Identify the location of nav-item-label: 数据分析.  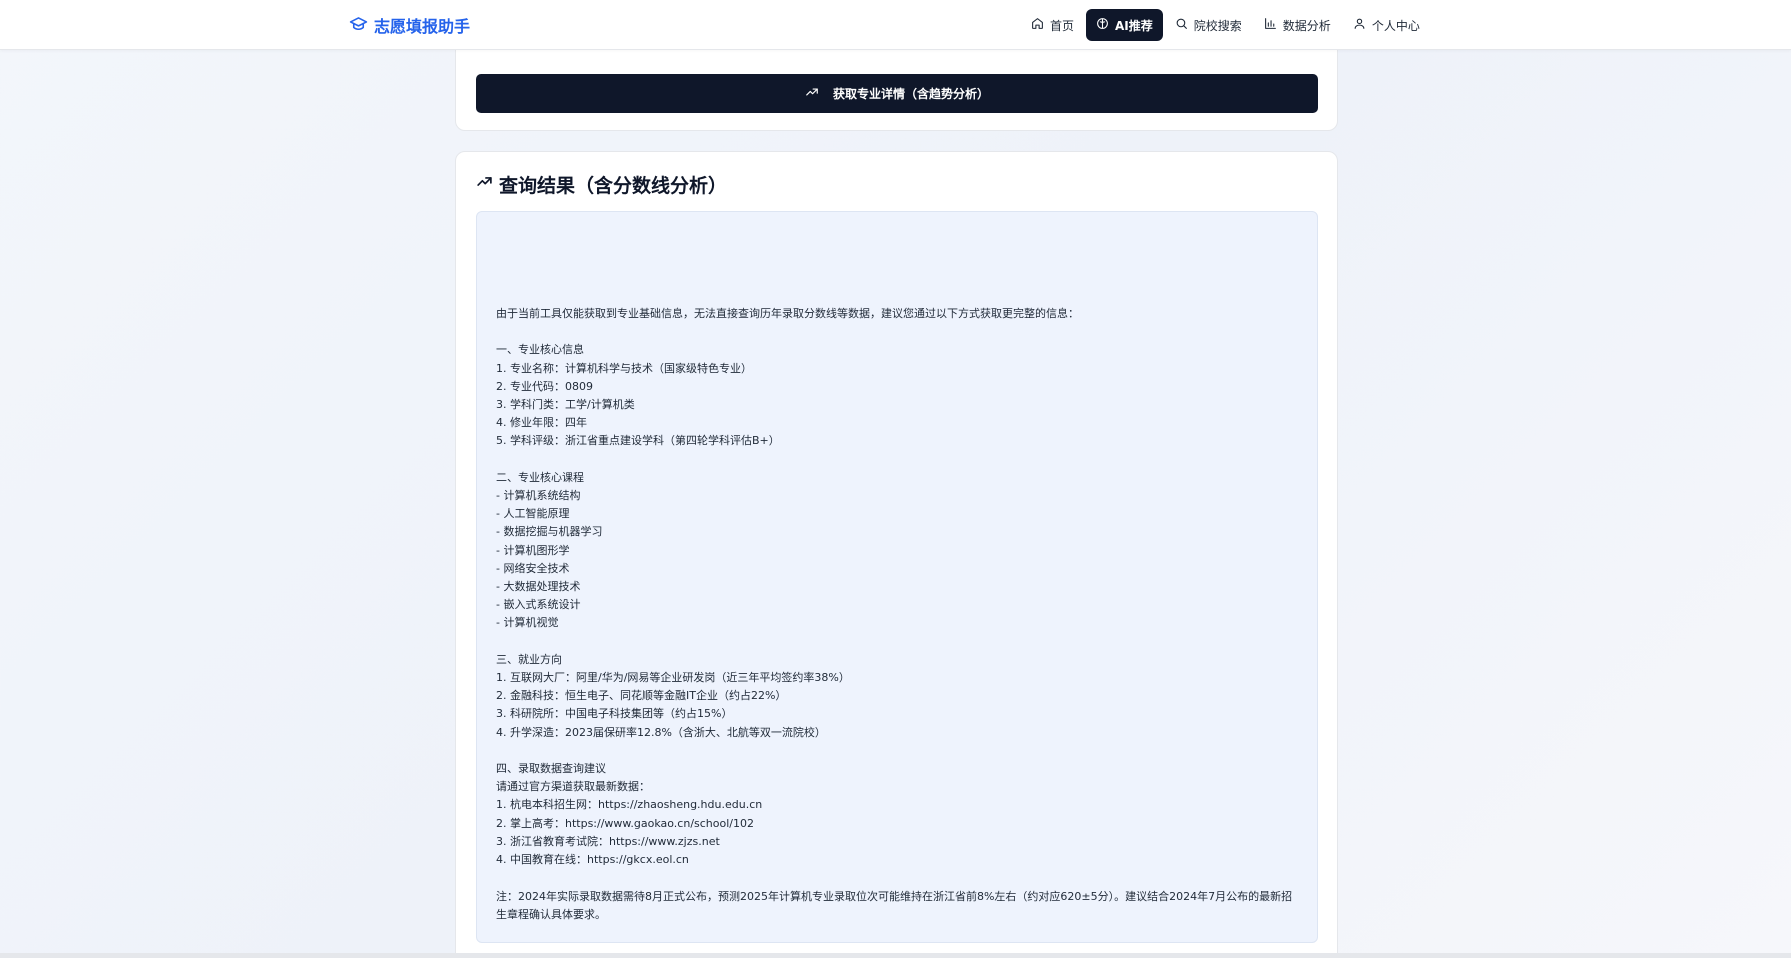
(1306, 25).